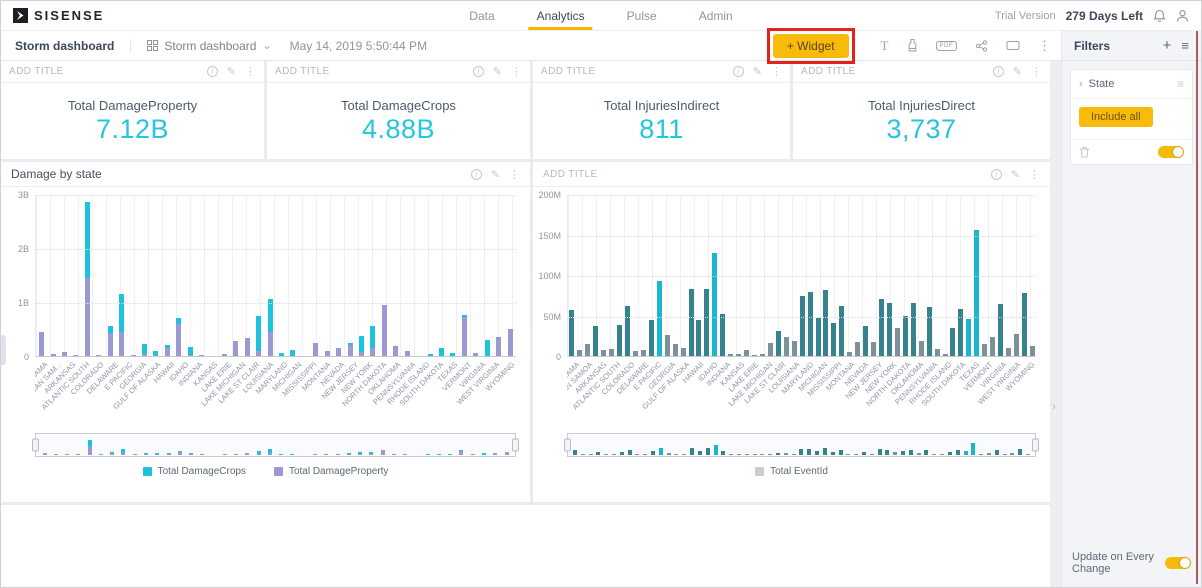  Describe the element at coordinates (560, 15) in the screenshot. I see `tab-analytics: Analytics` at that location.